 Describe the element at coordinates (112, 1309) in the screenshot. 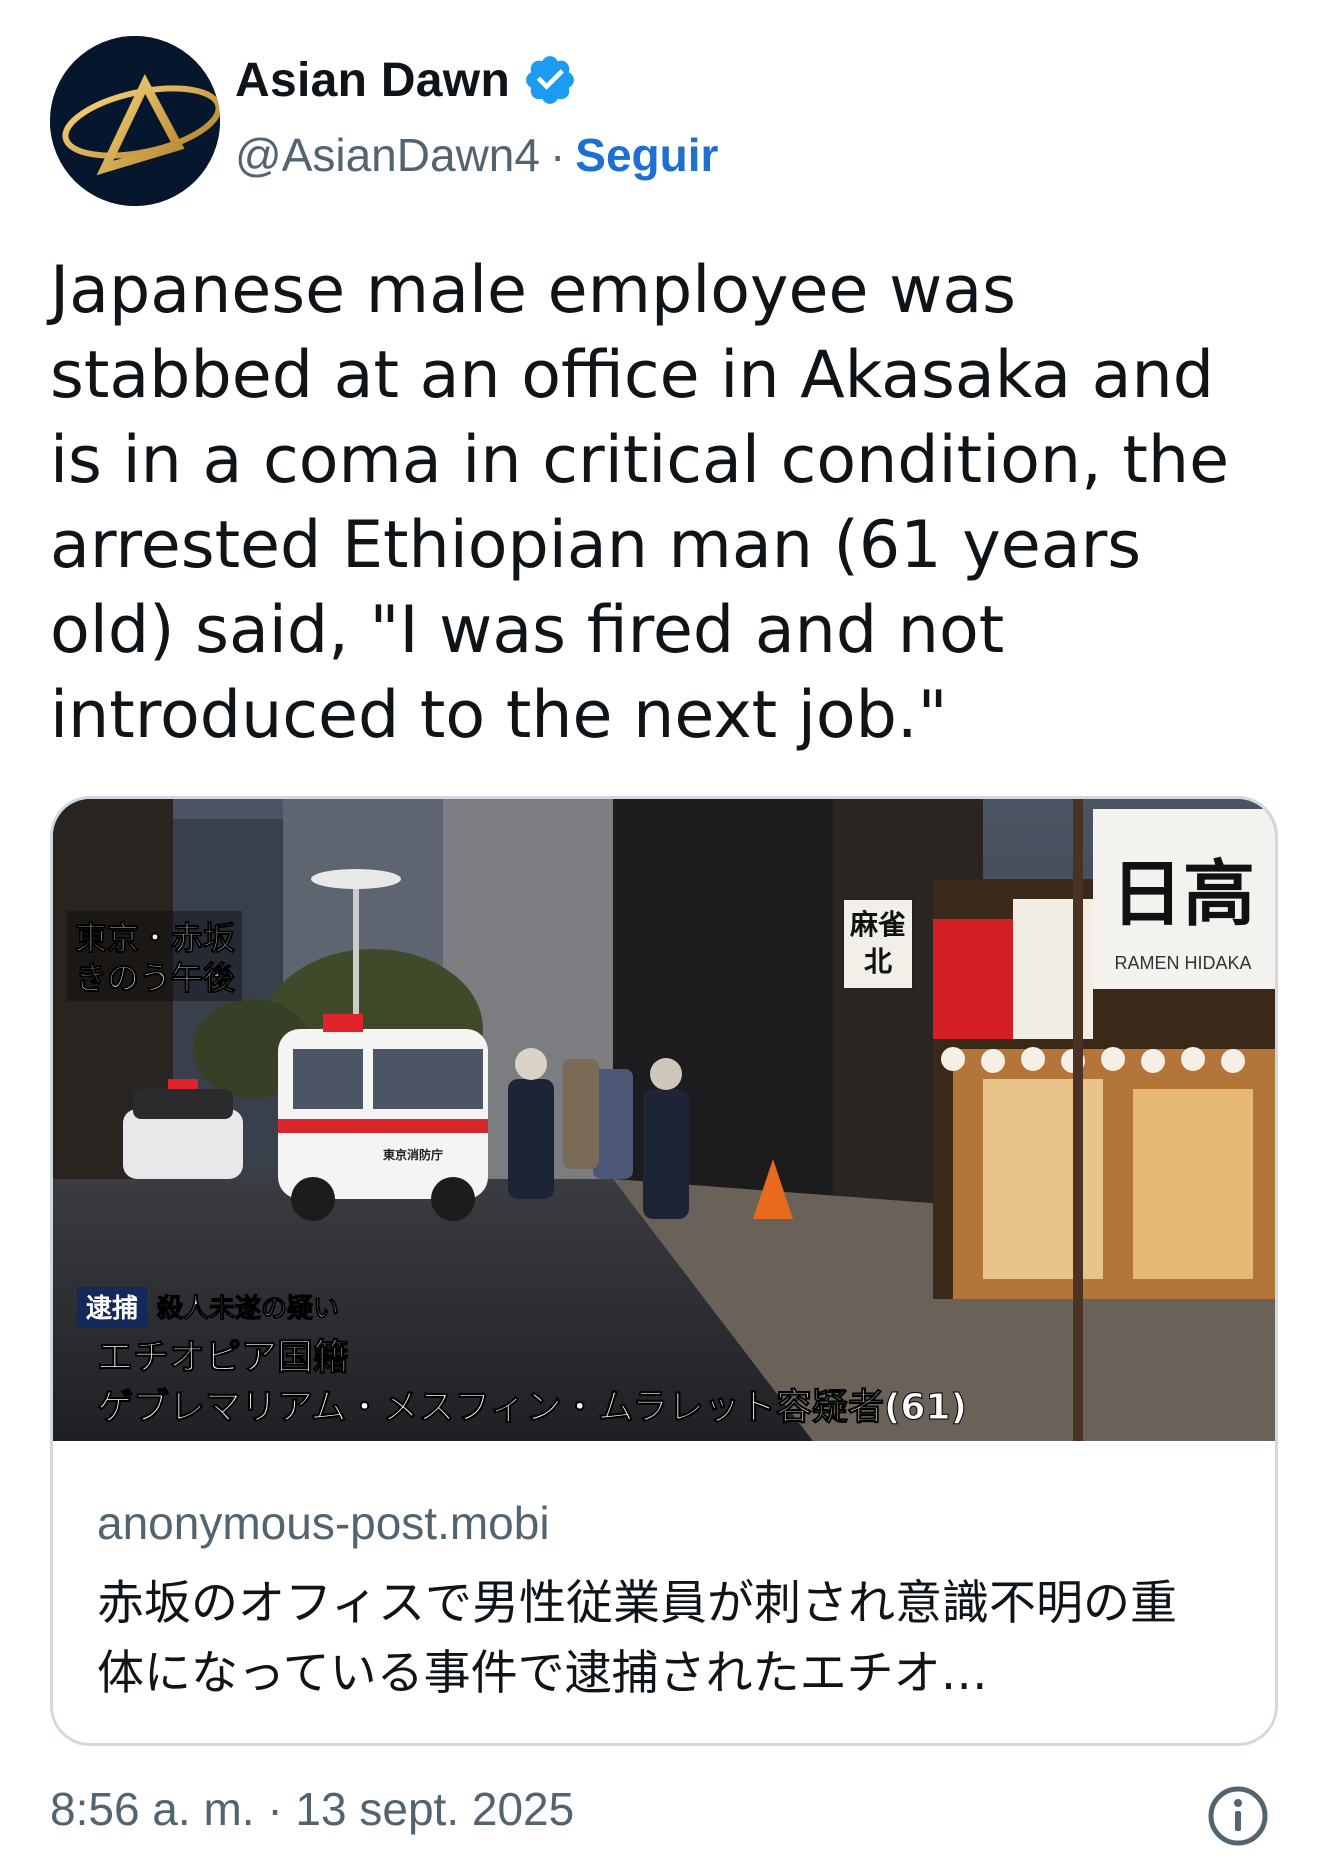

I see `caption-arrest-badge: 逮捕` at that location.